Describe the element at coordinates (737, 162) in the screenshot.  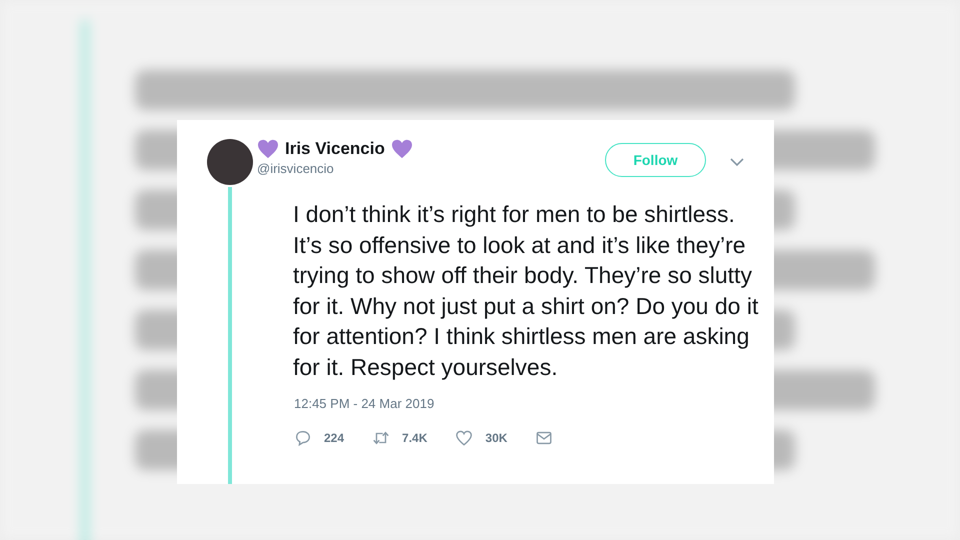
I see `chevron-down-icon` at that location.